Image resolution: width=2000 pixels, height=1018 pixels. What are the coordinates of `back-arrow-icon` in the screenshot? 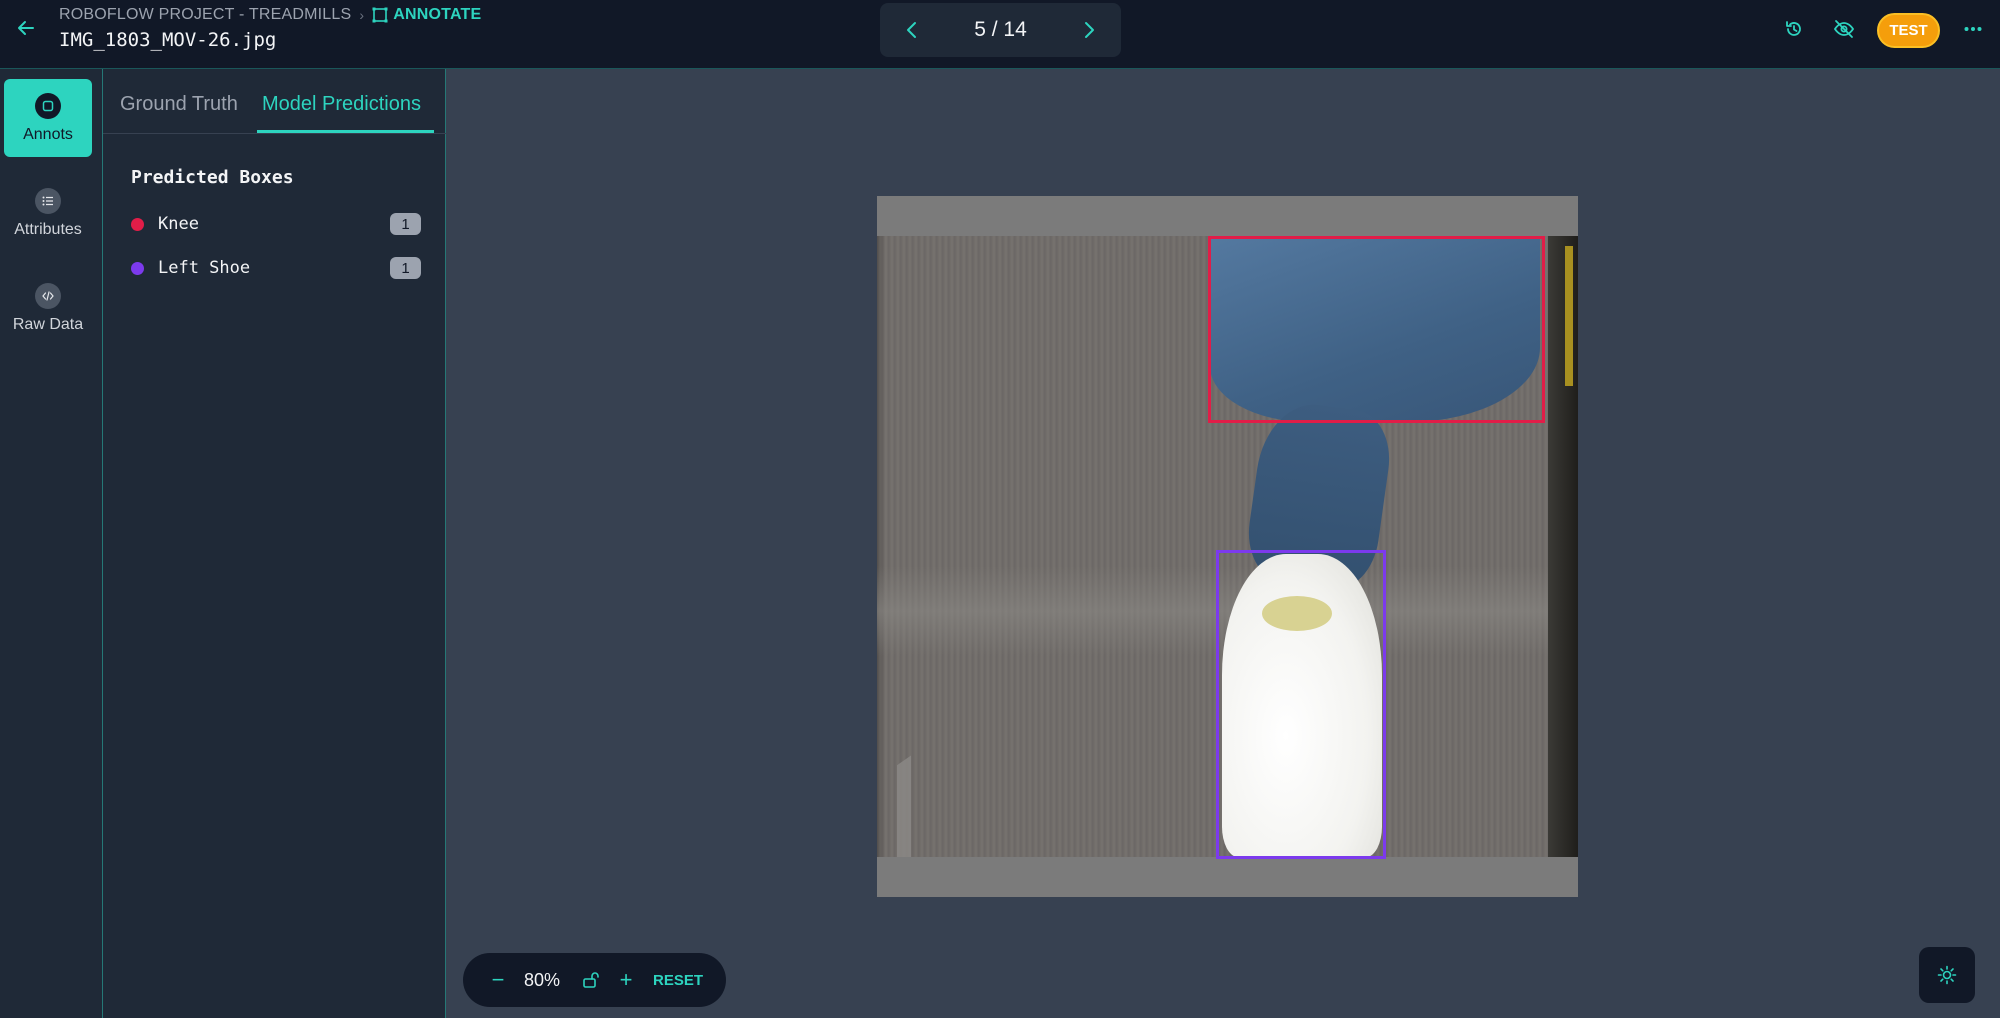 It's located at (26, 28).